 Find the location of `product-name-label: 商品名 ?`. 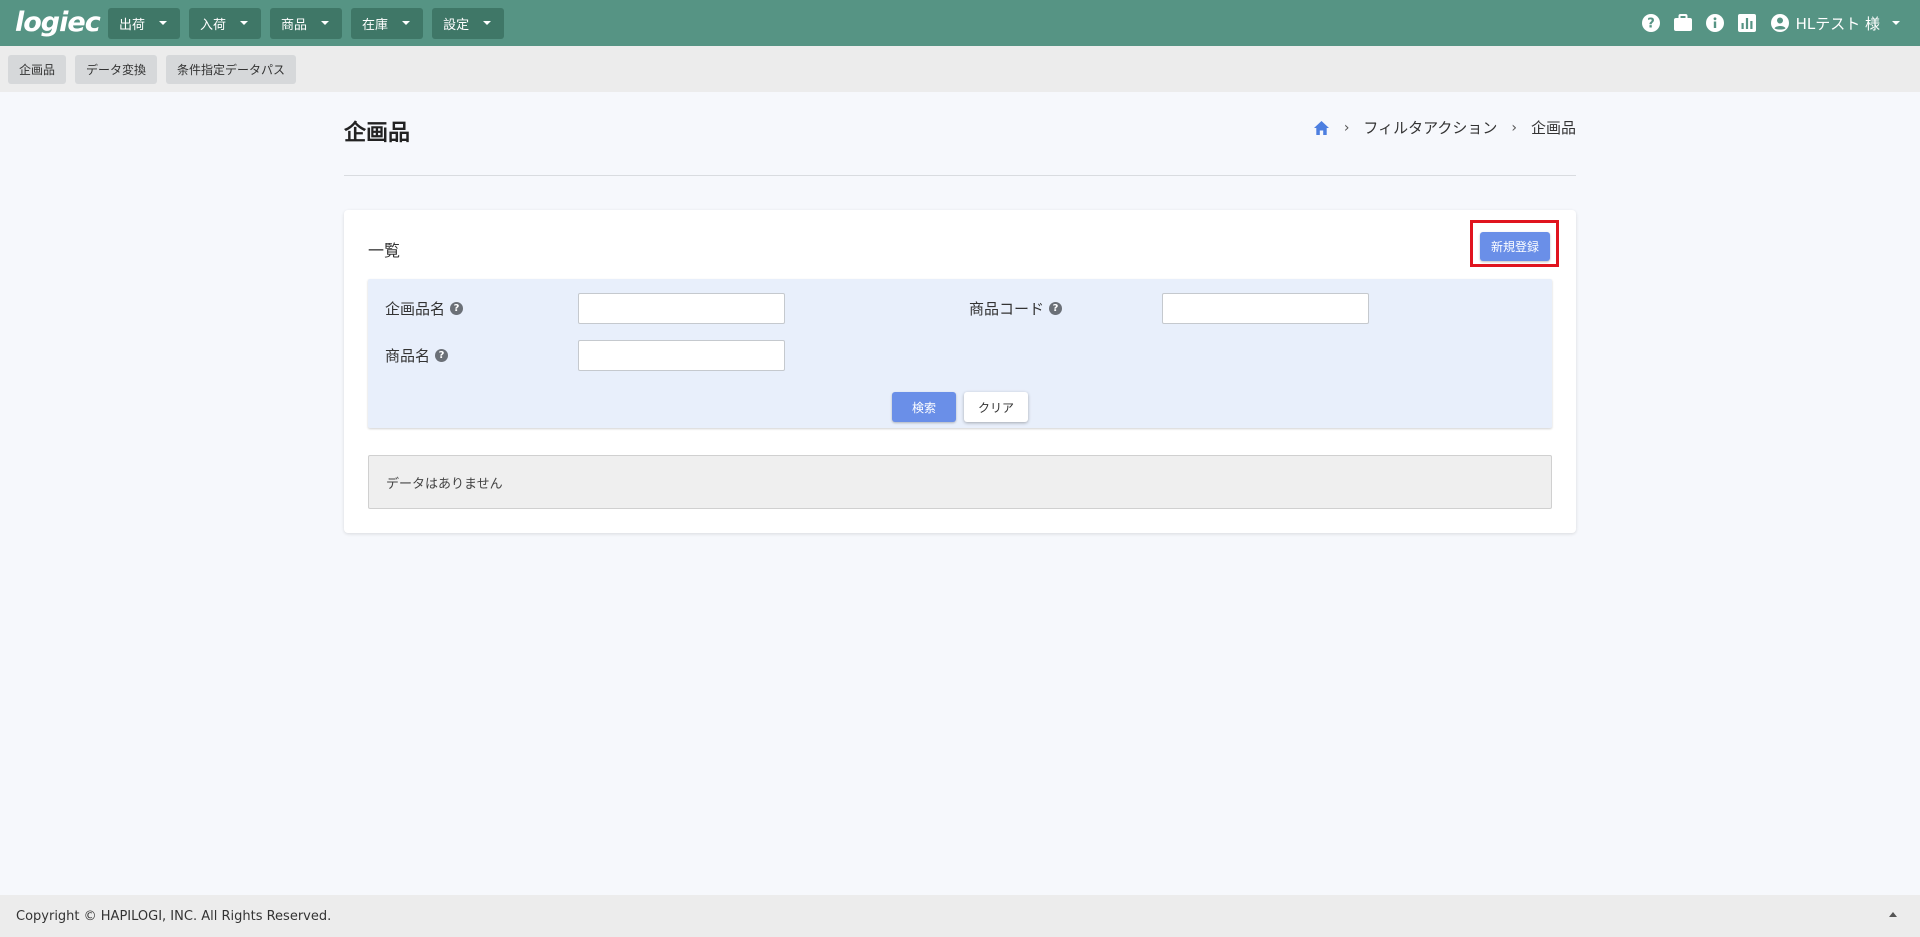

product-name-label: 商品名 ? is located at coordinates (417, 355).